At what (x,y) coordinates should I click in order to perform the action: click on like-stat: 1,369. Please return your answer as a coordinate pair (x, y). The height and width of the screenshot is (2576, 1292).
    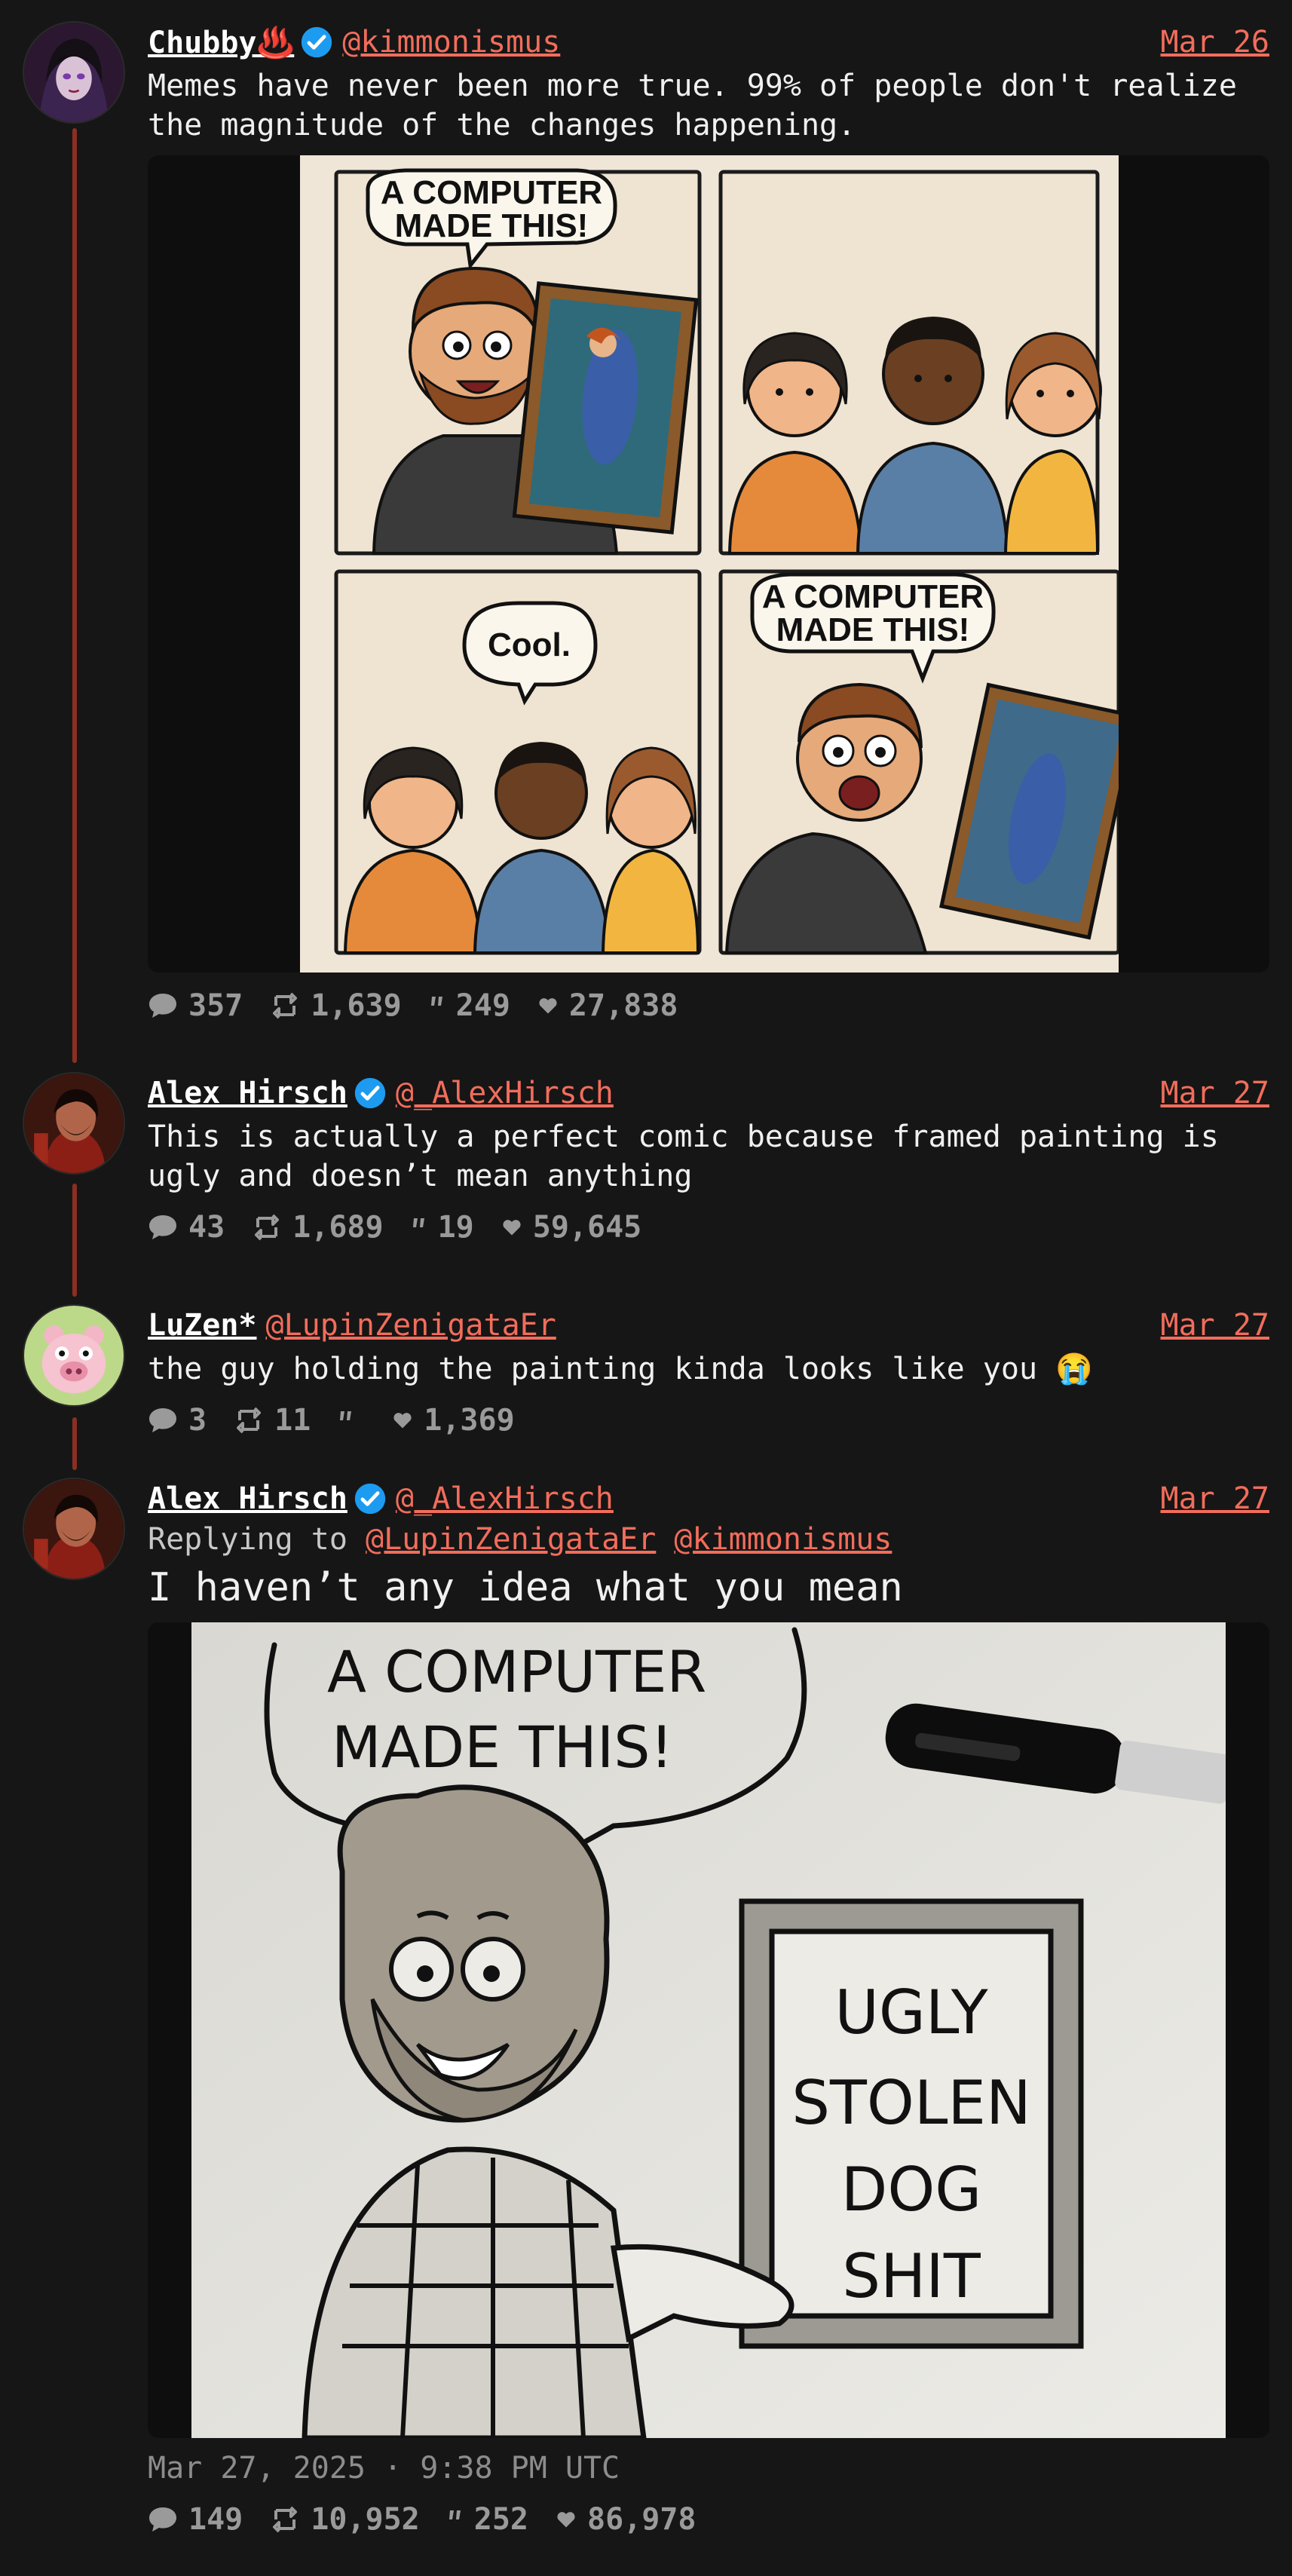
    Looking at the image, I should click on (453, 1420).